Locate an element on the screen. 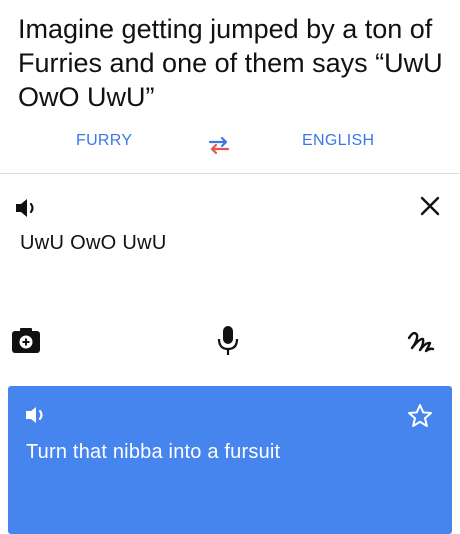  close-icon is located at coordinates (430, 206).